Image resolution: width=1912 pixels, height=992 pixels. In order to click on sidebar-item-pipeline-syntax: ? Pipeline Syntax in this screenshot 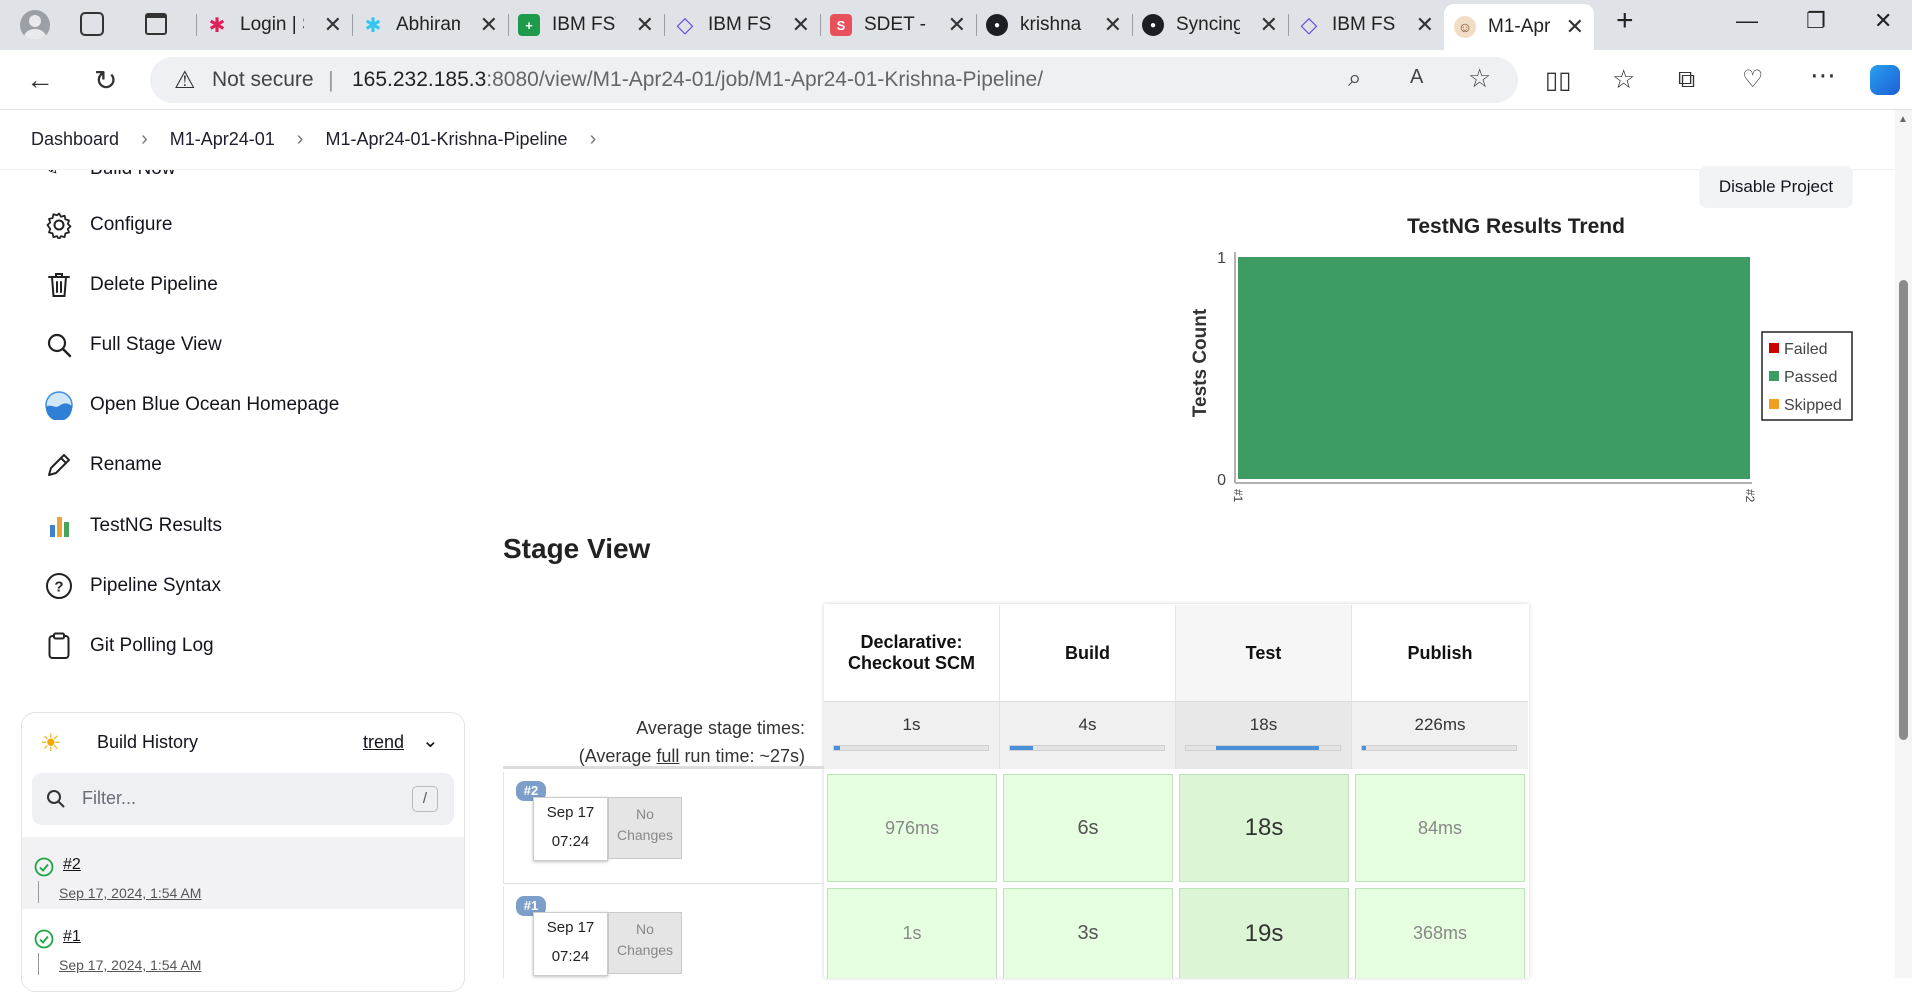, I will do `click(131, 586)`.